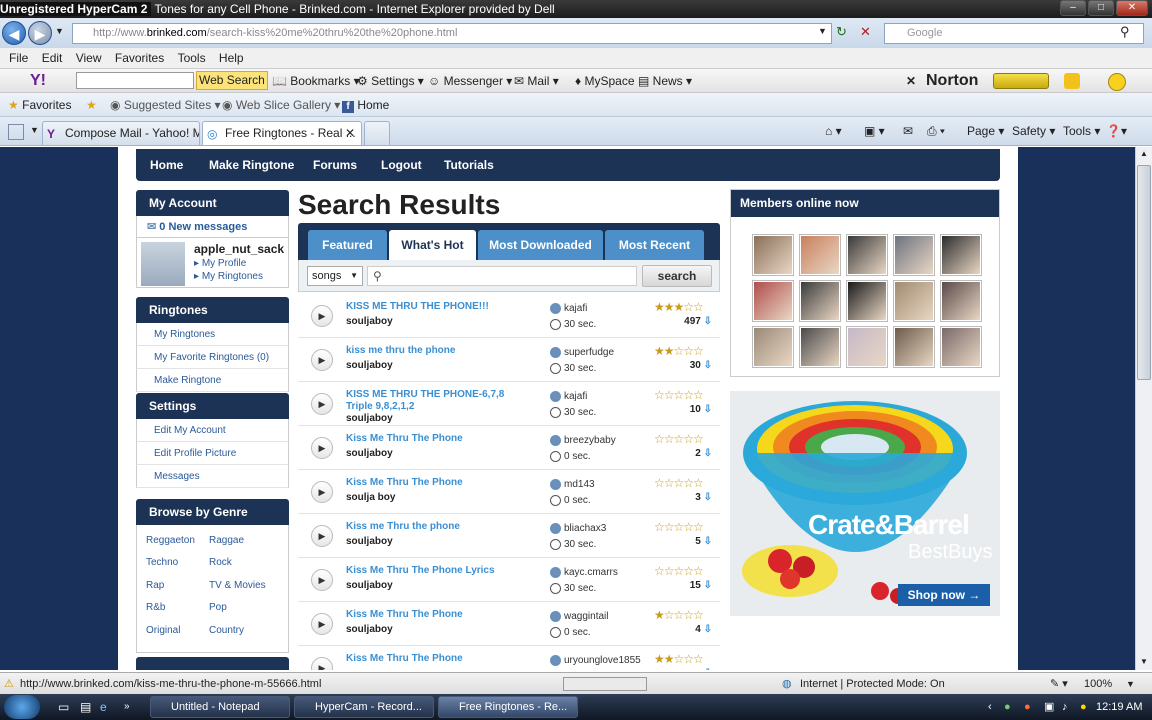  I want to click on security-zone: Internet | Protected Mode: On, so click(872, 684).